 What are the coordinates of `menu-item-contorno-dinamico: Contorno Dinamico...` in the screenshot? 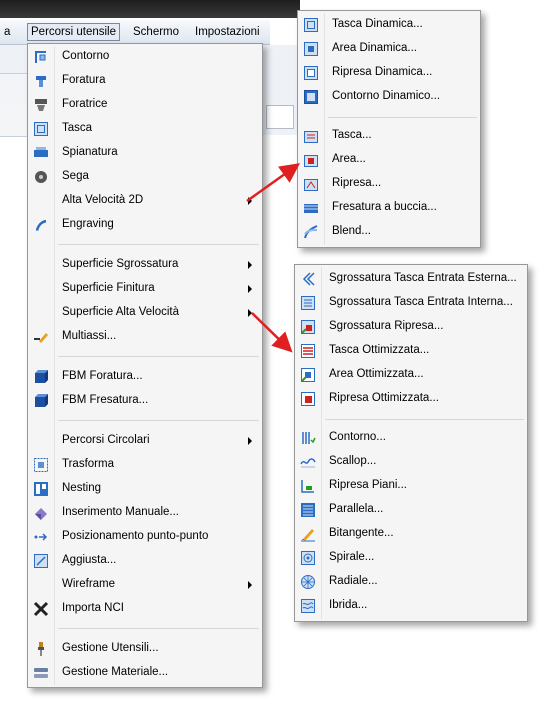 It's located at (389, 97).